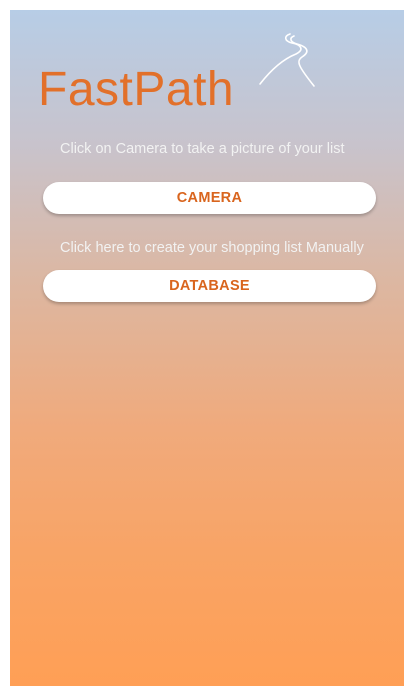  What do you see at coordinates (209, 286) in the screenshot?
I see `database-button: DATABASE` at bounding box center [209, 286].